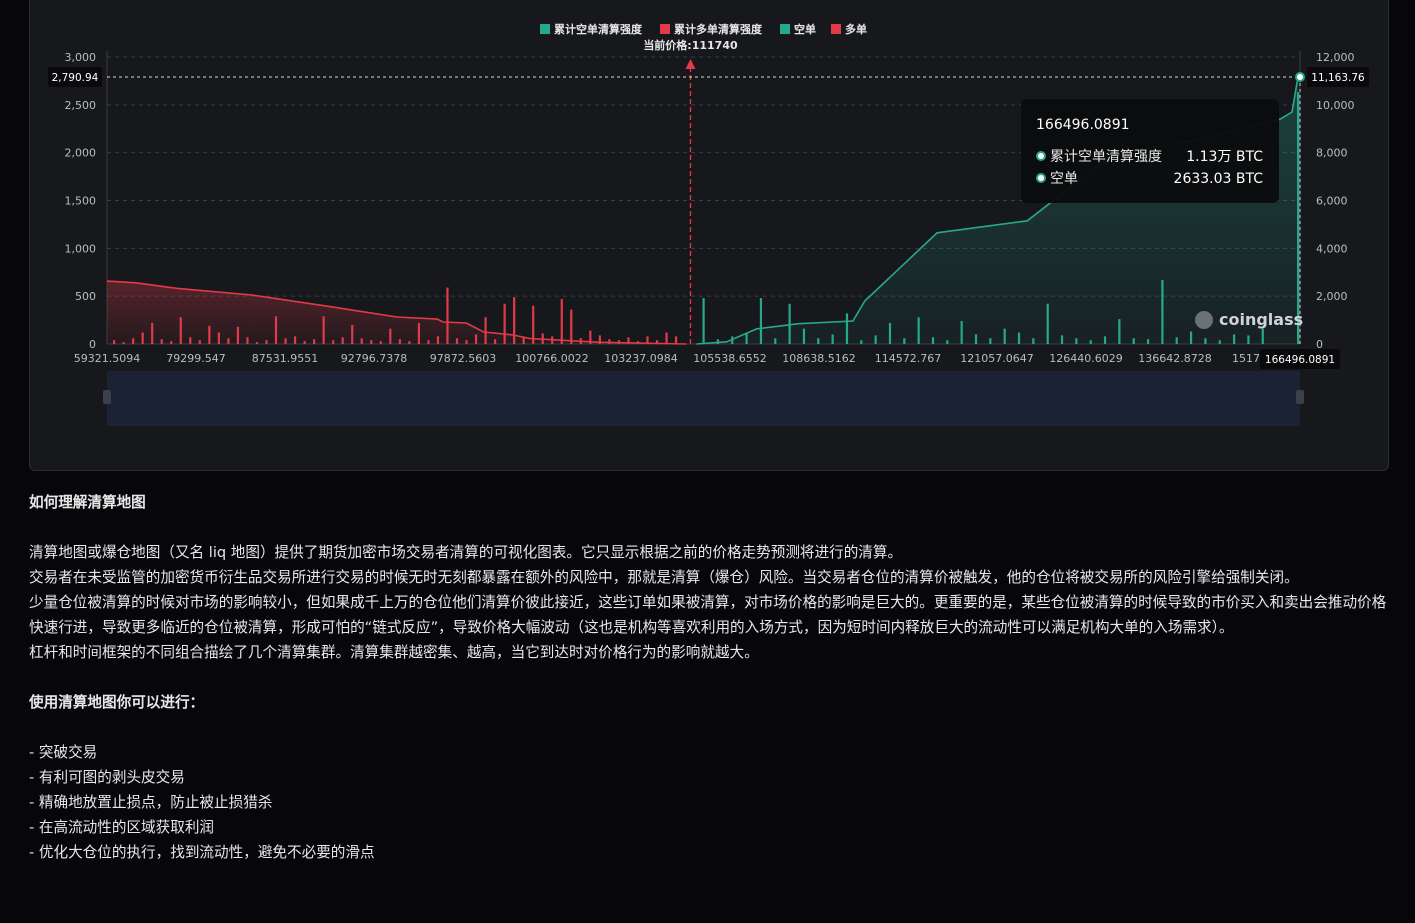 The image size is (1415, 923). What do you see at coordinates (107, 397) in the screenshot?
I see `range-slider-left-handle` at bounding box center [107, 397].